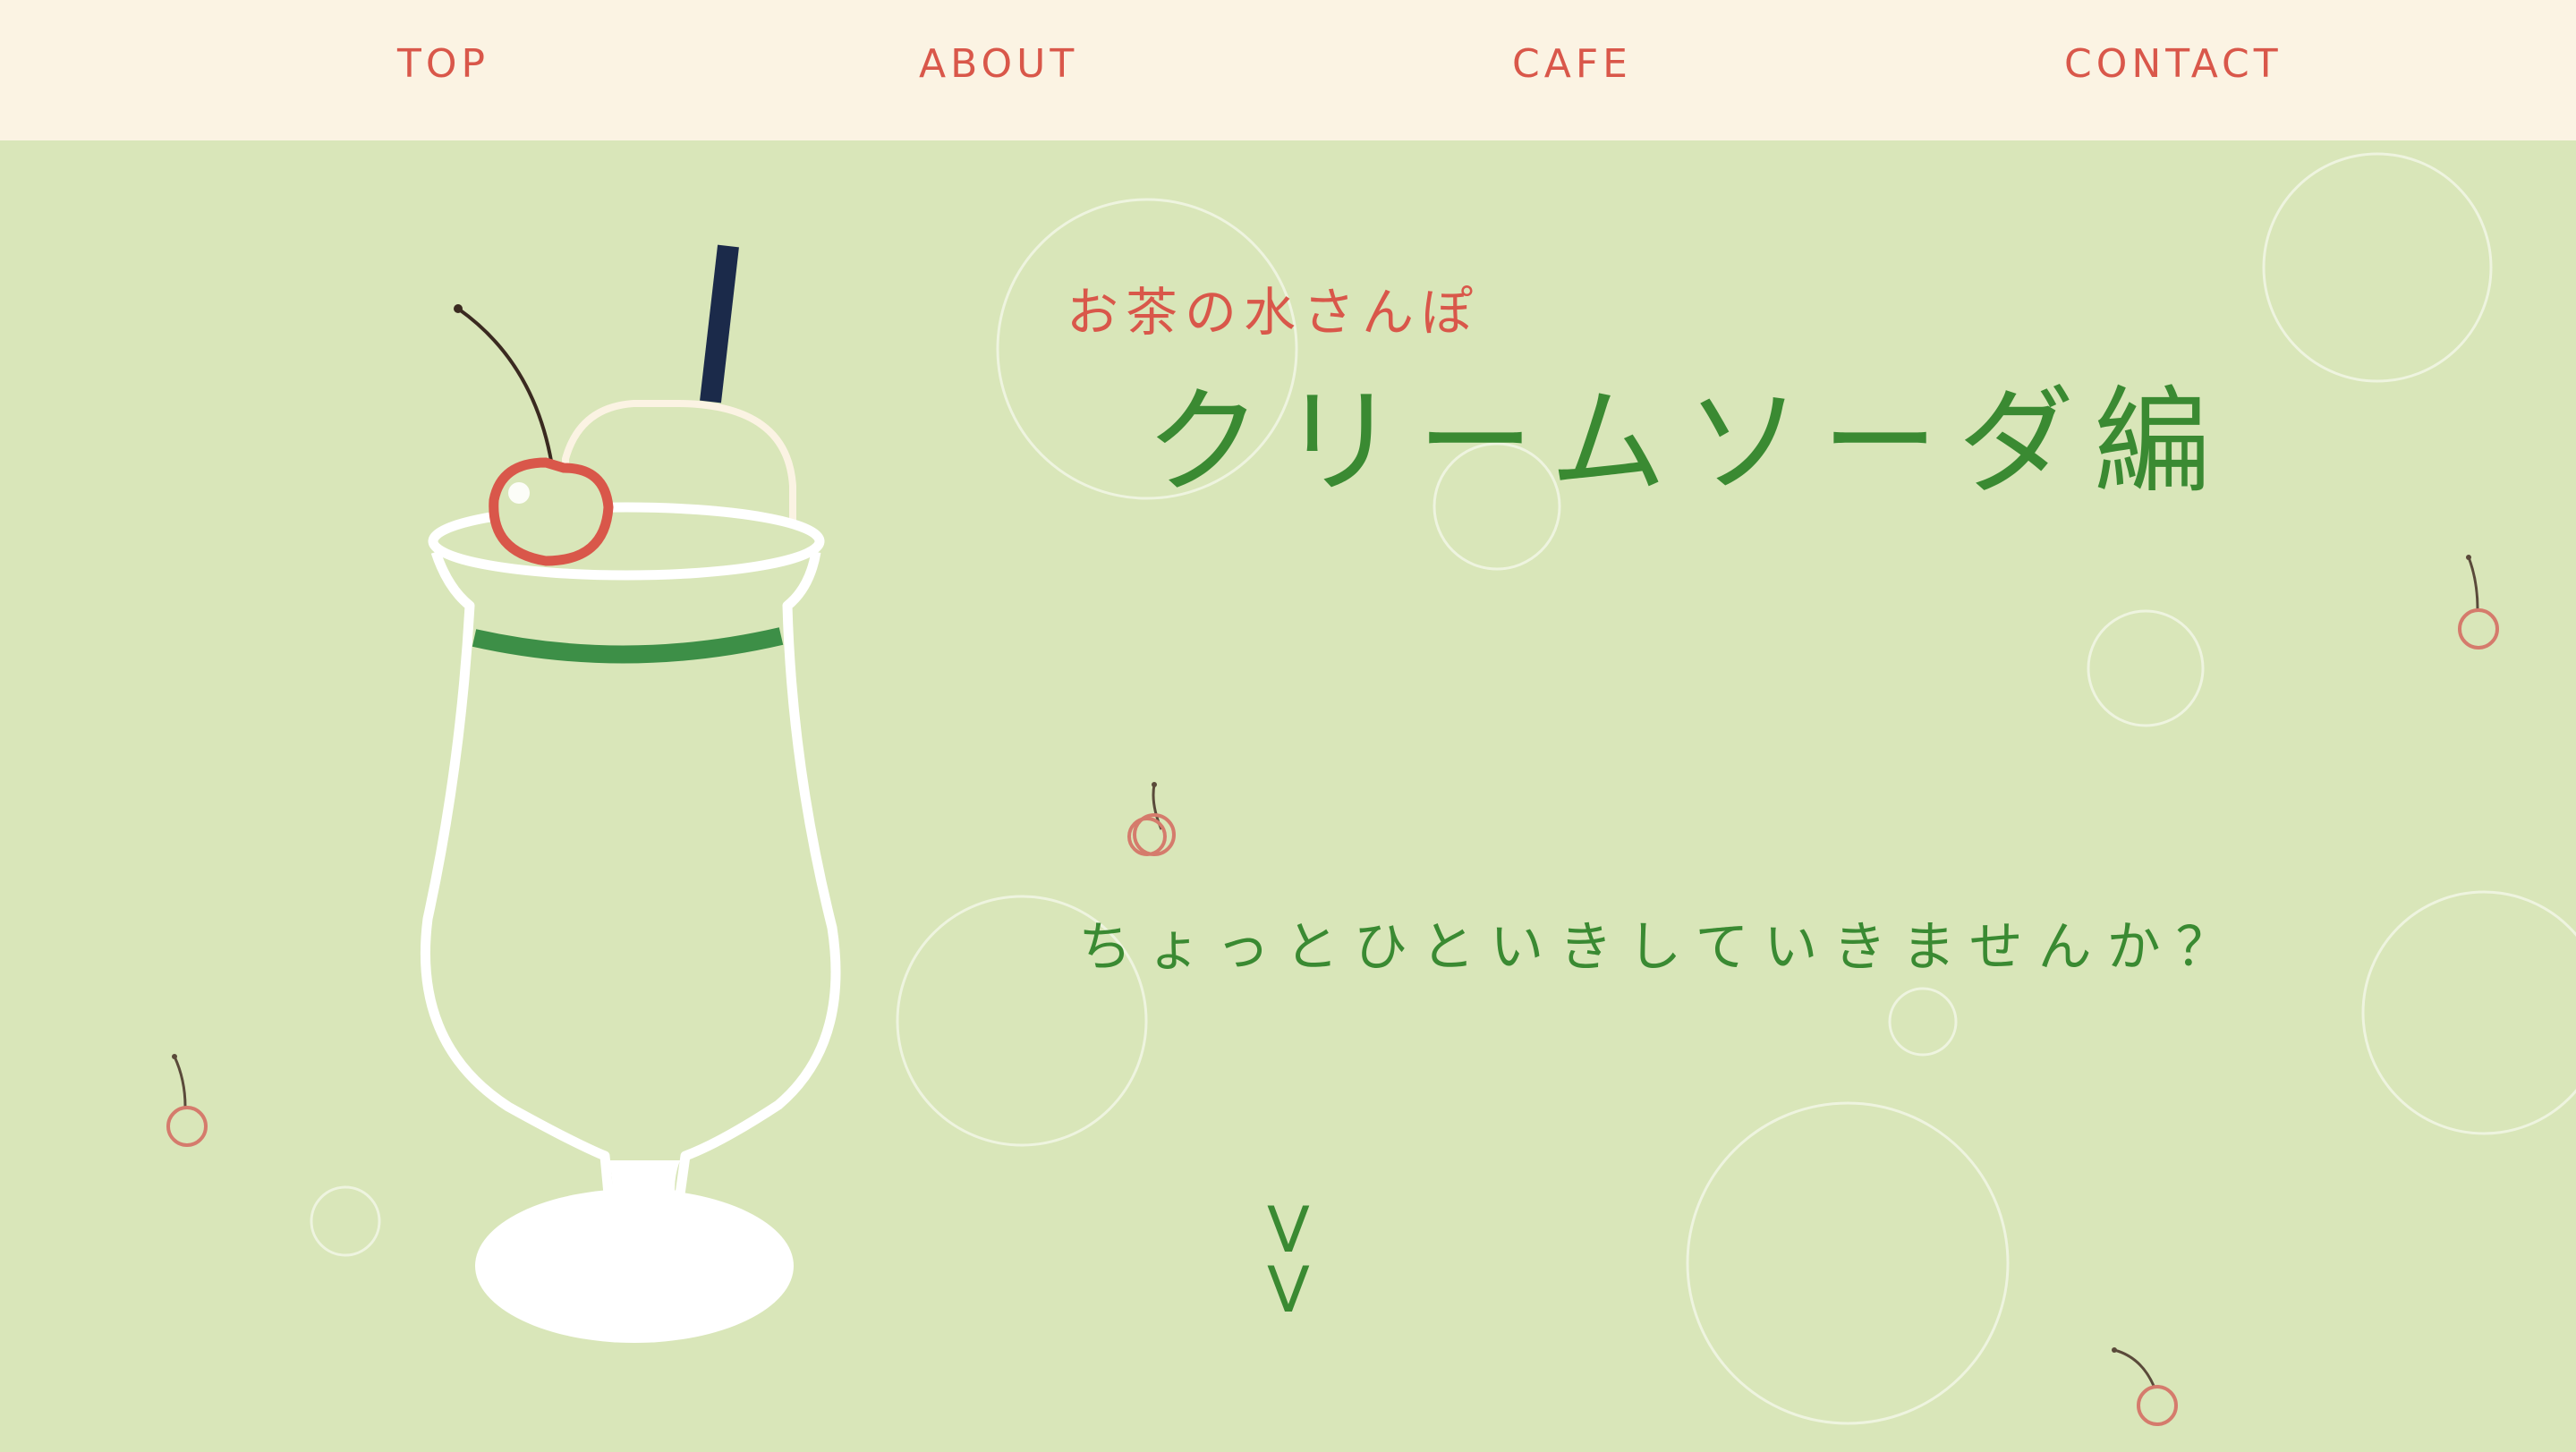 Image resolution: width=2576 pixels, height=1452 pixels. Describe the element at coordinates (1288, 1260) in the screenshot. I see `scroll-down-indicator: V V` at that location.